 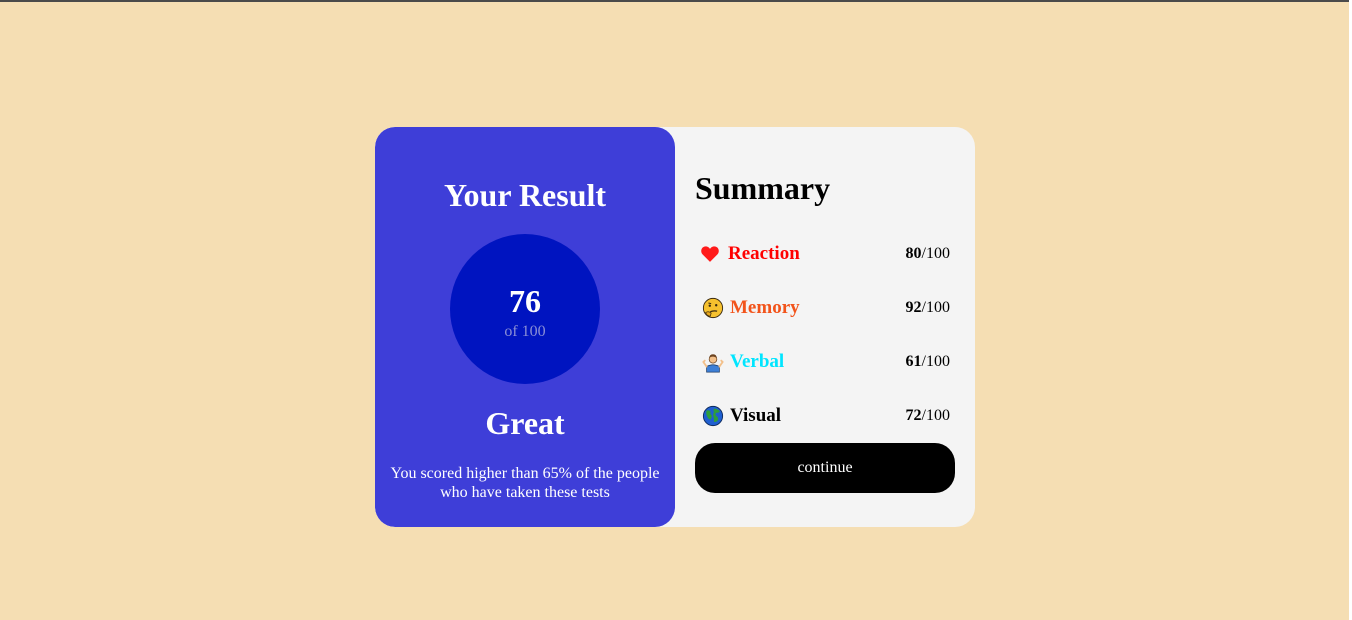 What do you see at coordinates (757, 361) in the screenshot?
I see `summary-item-label: Verbal` at bounding box center [757, 361].